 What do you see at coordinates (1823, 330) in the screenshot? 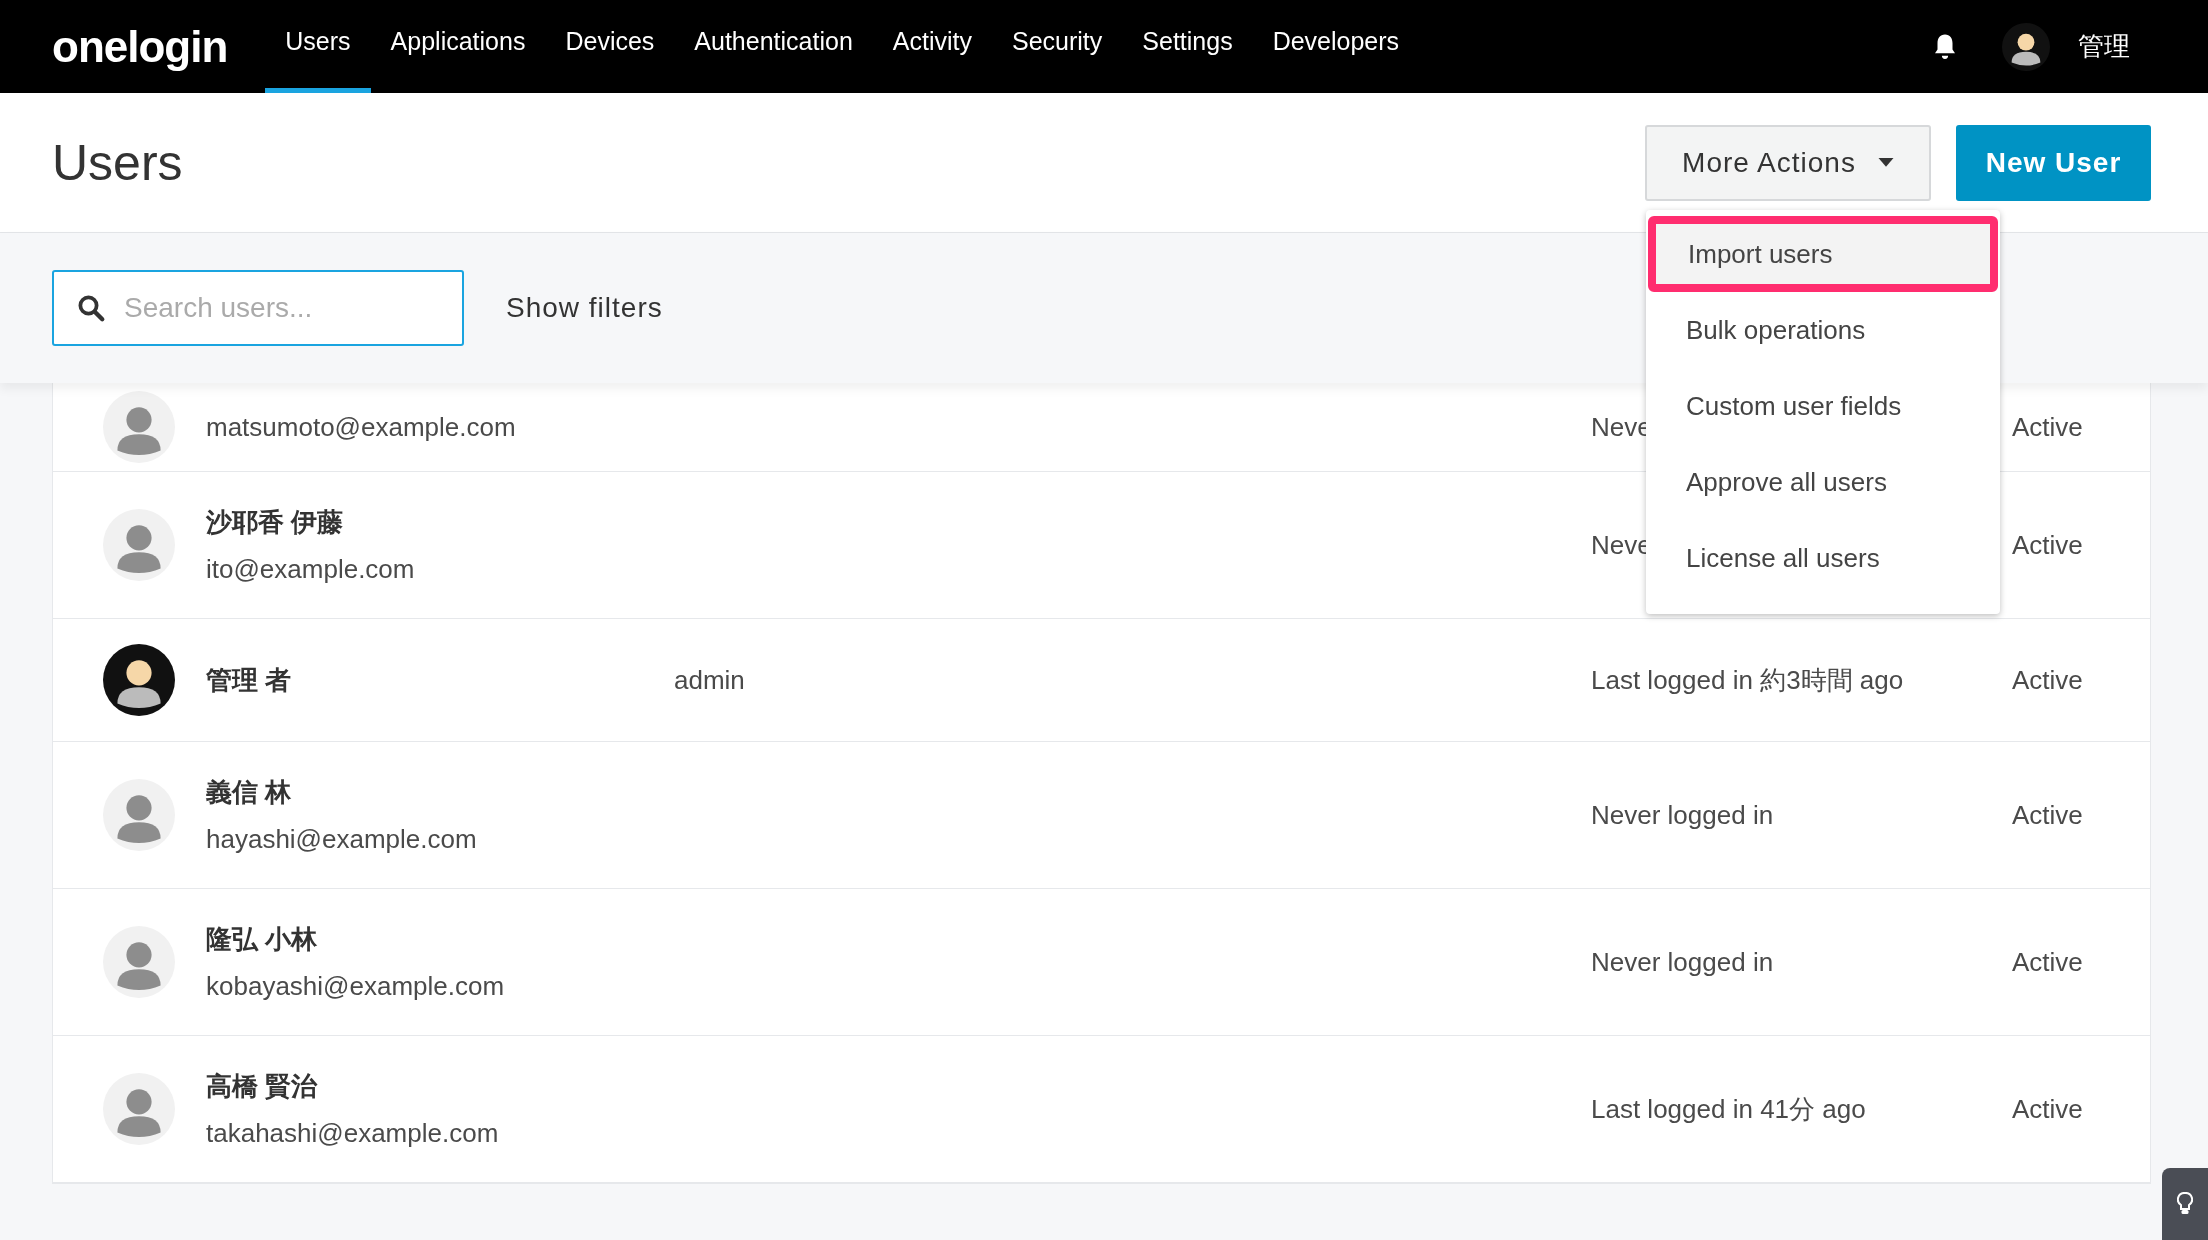
I see `menu-item: Bulk operations` at bounding box center [1823, 330].